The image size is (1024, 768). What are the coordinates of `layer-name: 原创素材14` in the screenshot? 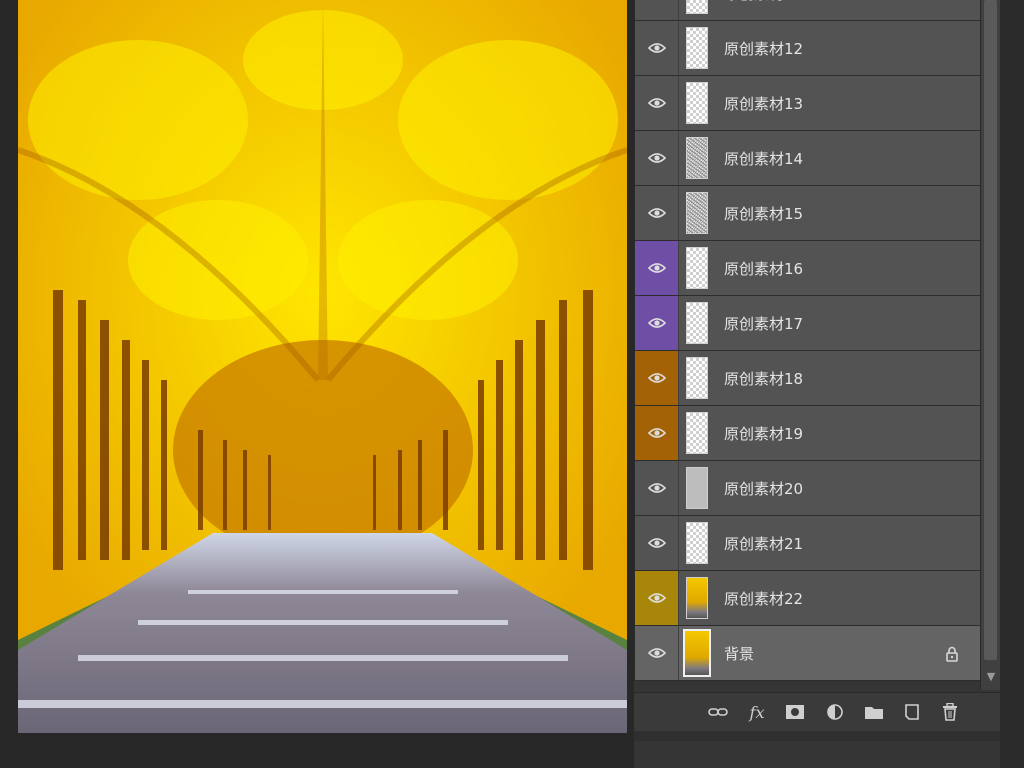 It's located at (763, 158).